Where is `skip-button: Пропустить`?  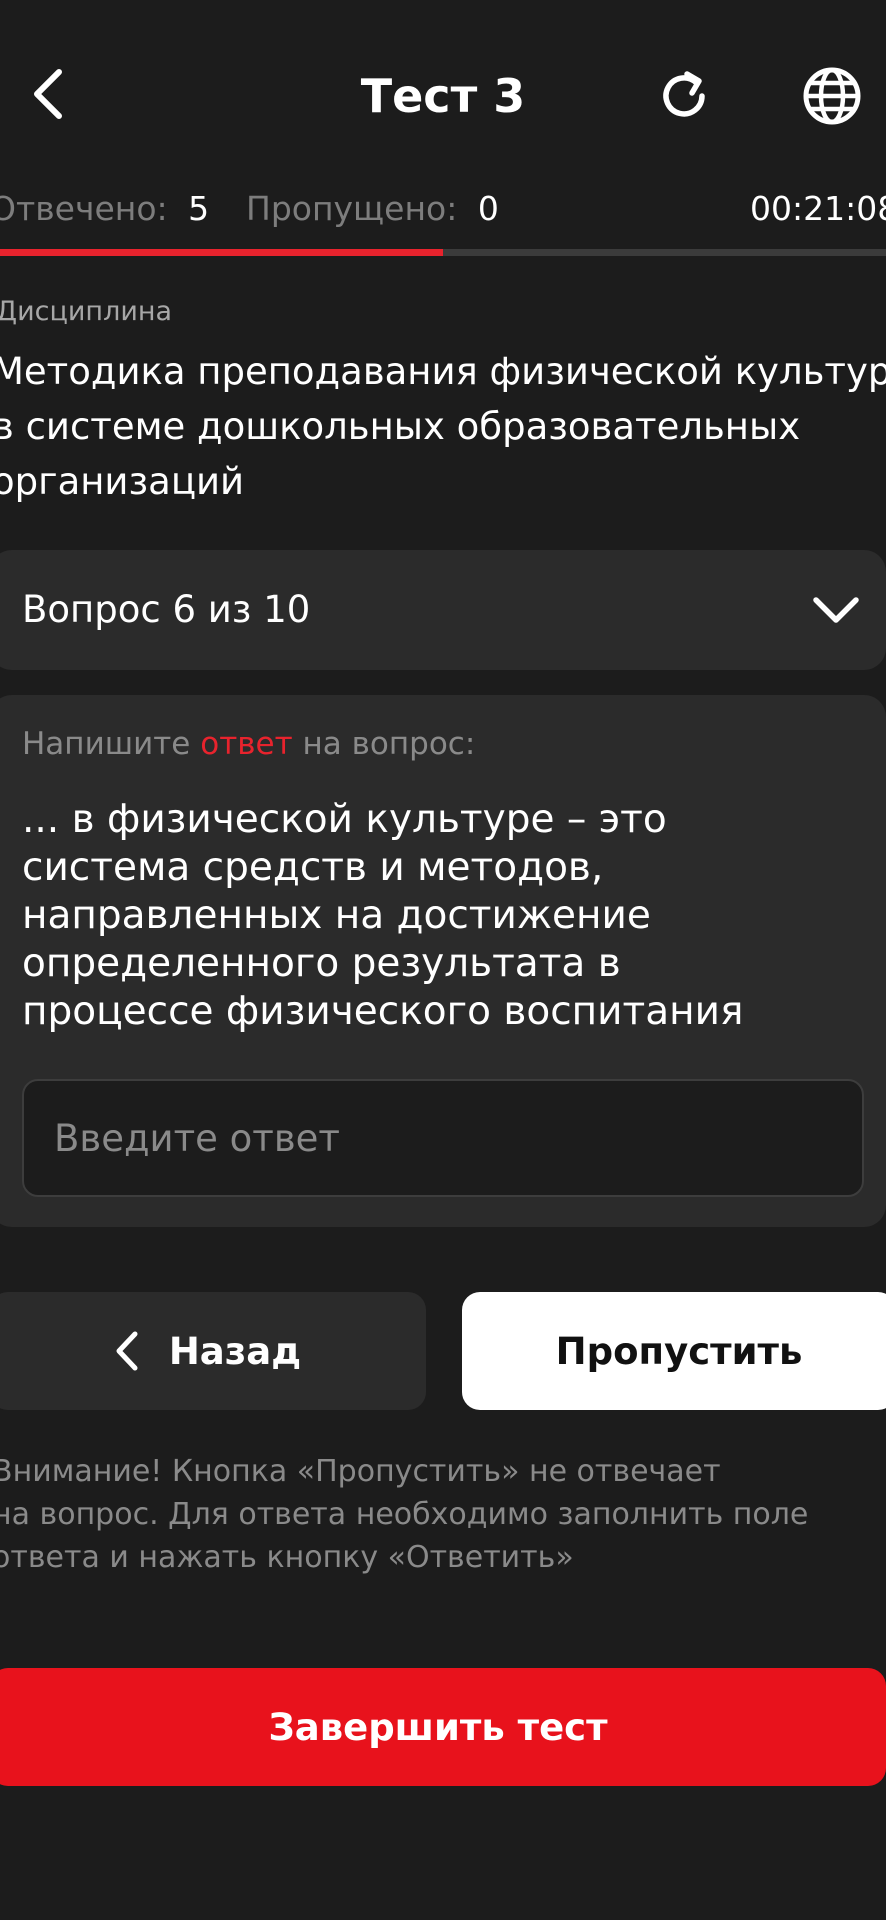 skip-button: Пропустить is located at coordinates (674, 1351).